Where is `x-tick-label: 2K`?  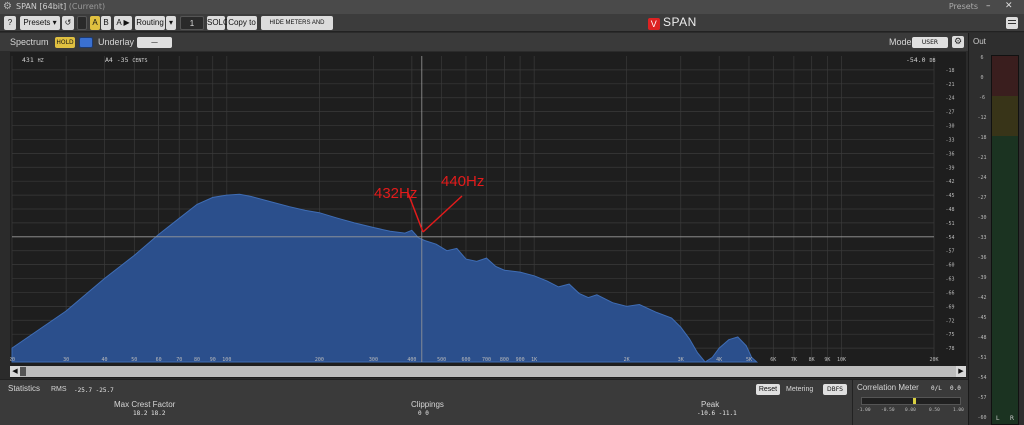 x-tick-label: 2K is located at coordinates (627, 360).